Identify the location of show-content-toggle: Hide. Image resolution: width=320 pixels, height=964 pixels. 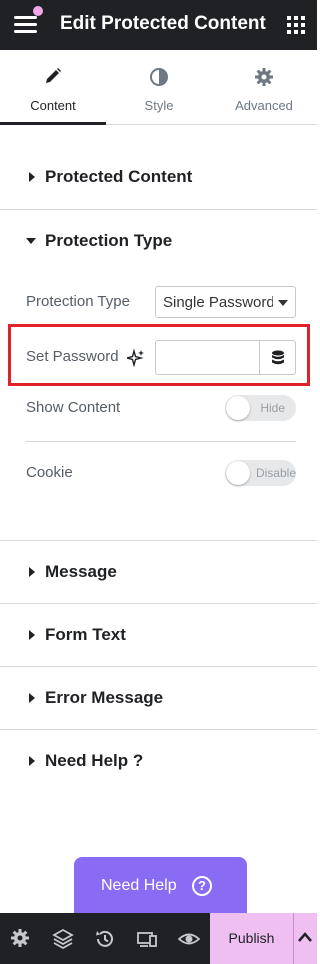
(260, 408).